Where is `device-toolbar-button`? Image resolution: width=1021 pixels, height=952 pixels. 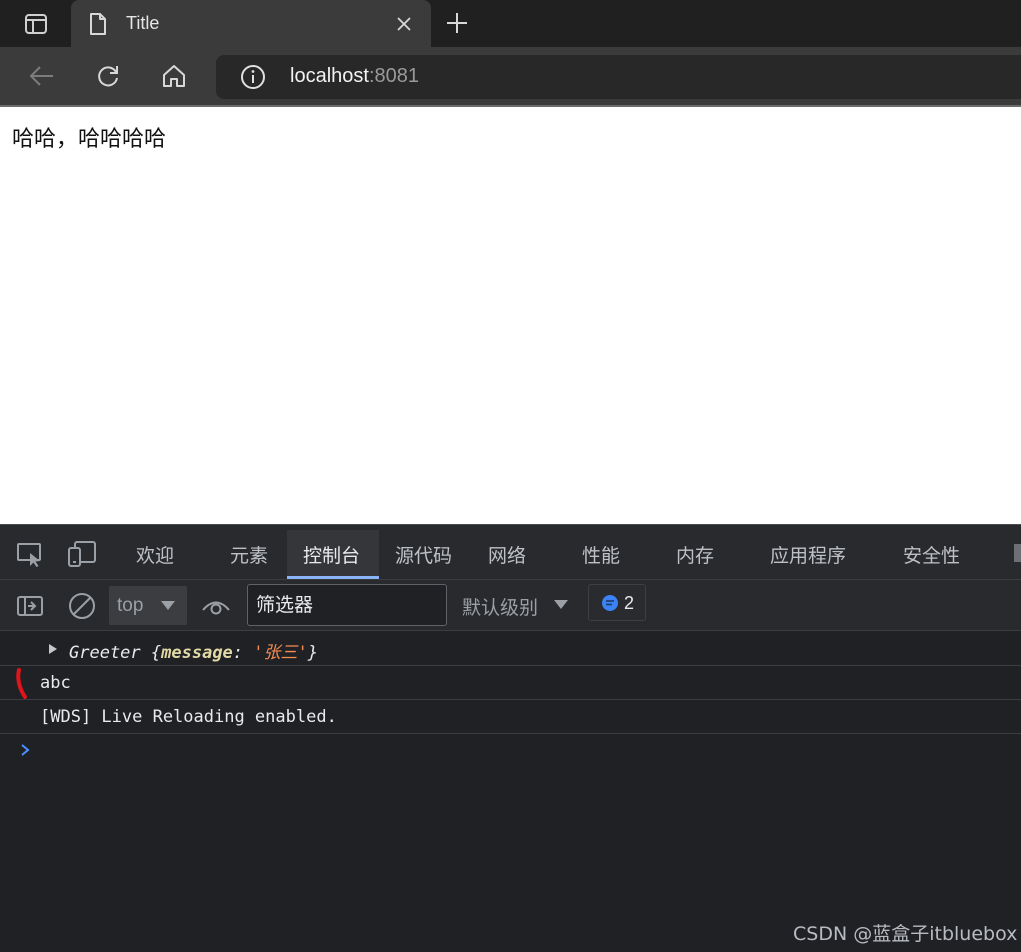
device-toolbar-button is located at coordinates (82, 554).